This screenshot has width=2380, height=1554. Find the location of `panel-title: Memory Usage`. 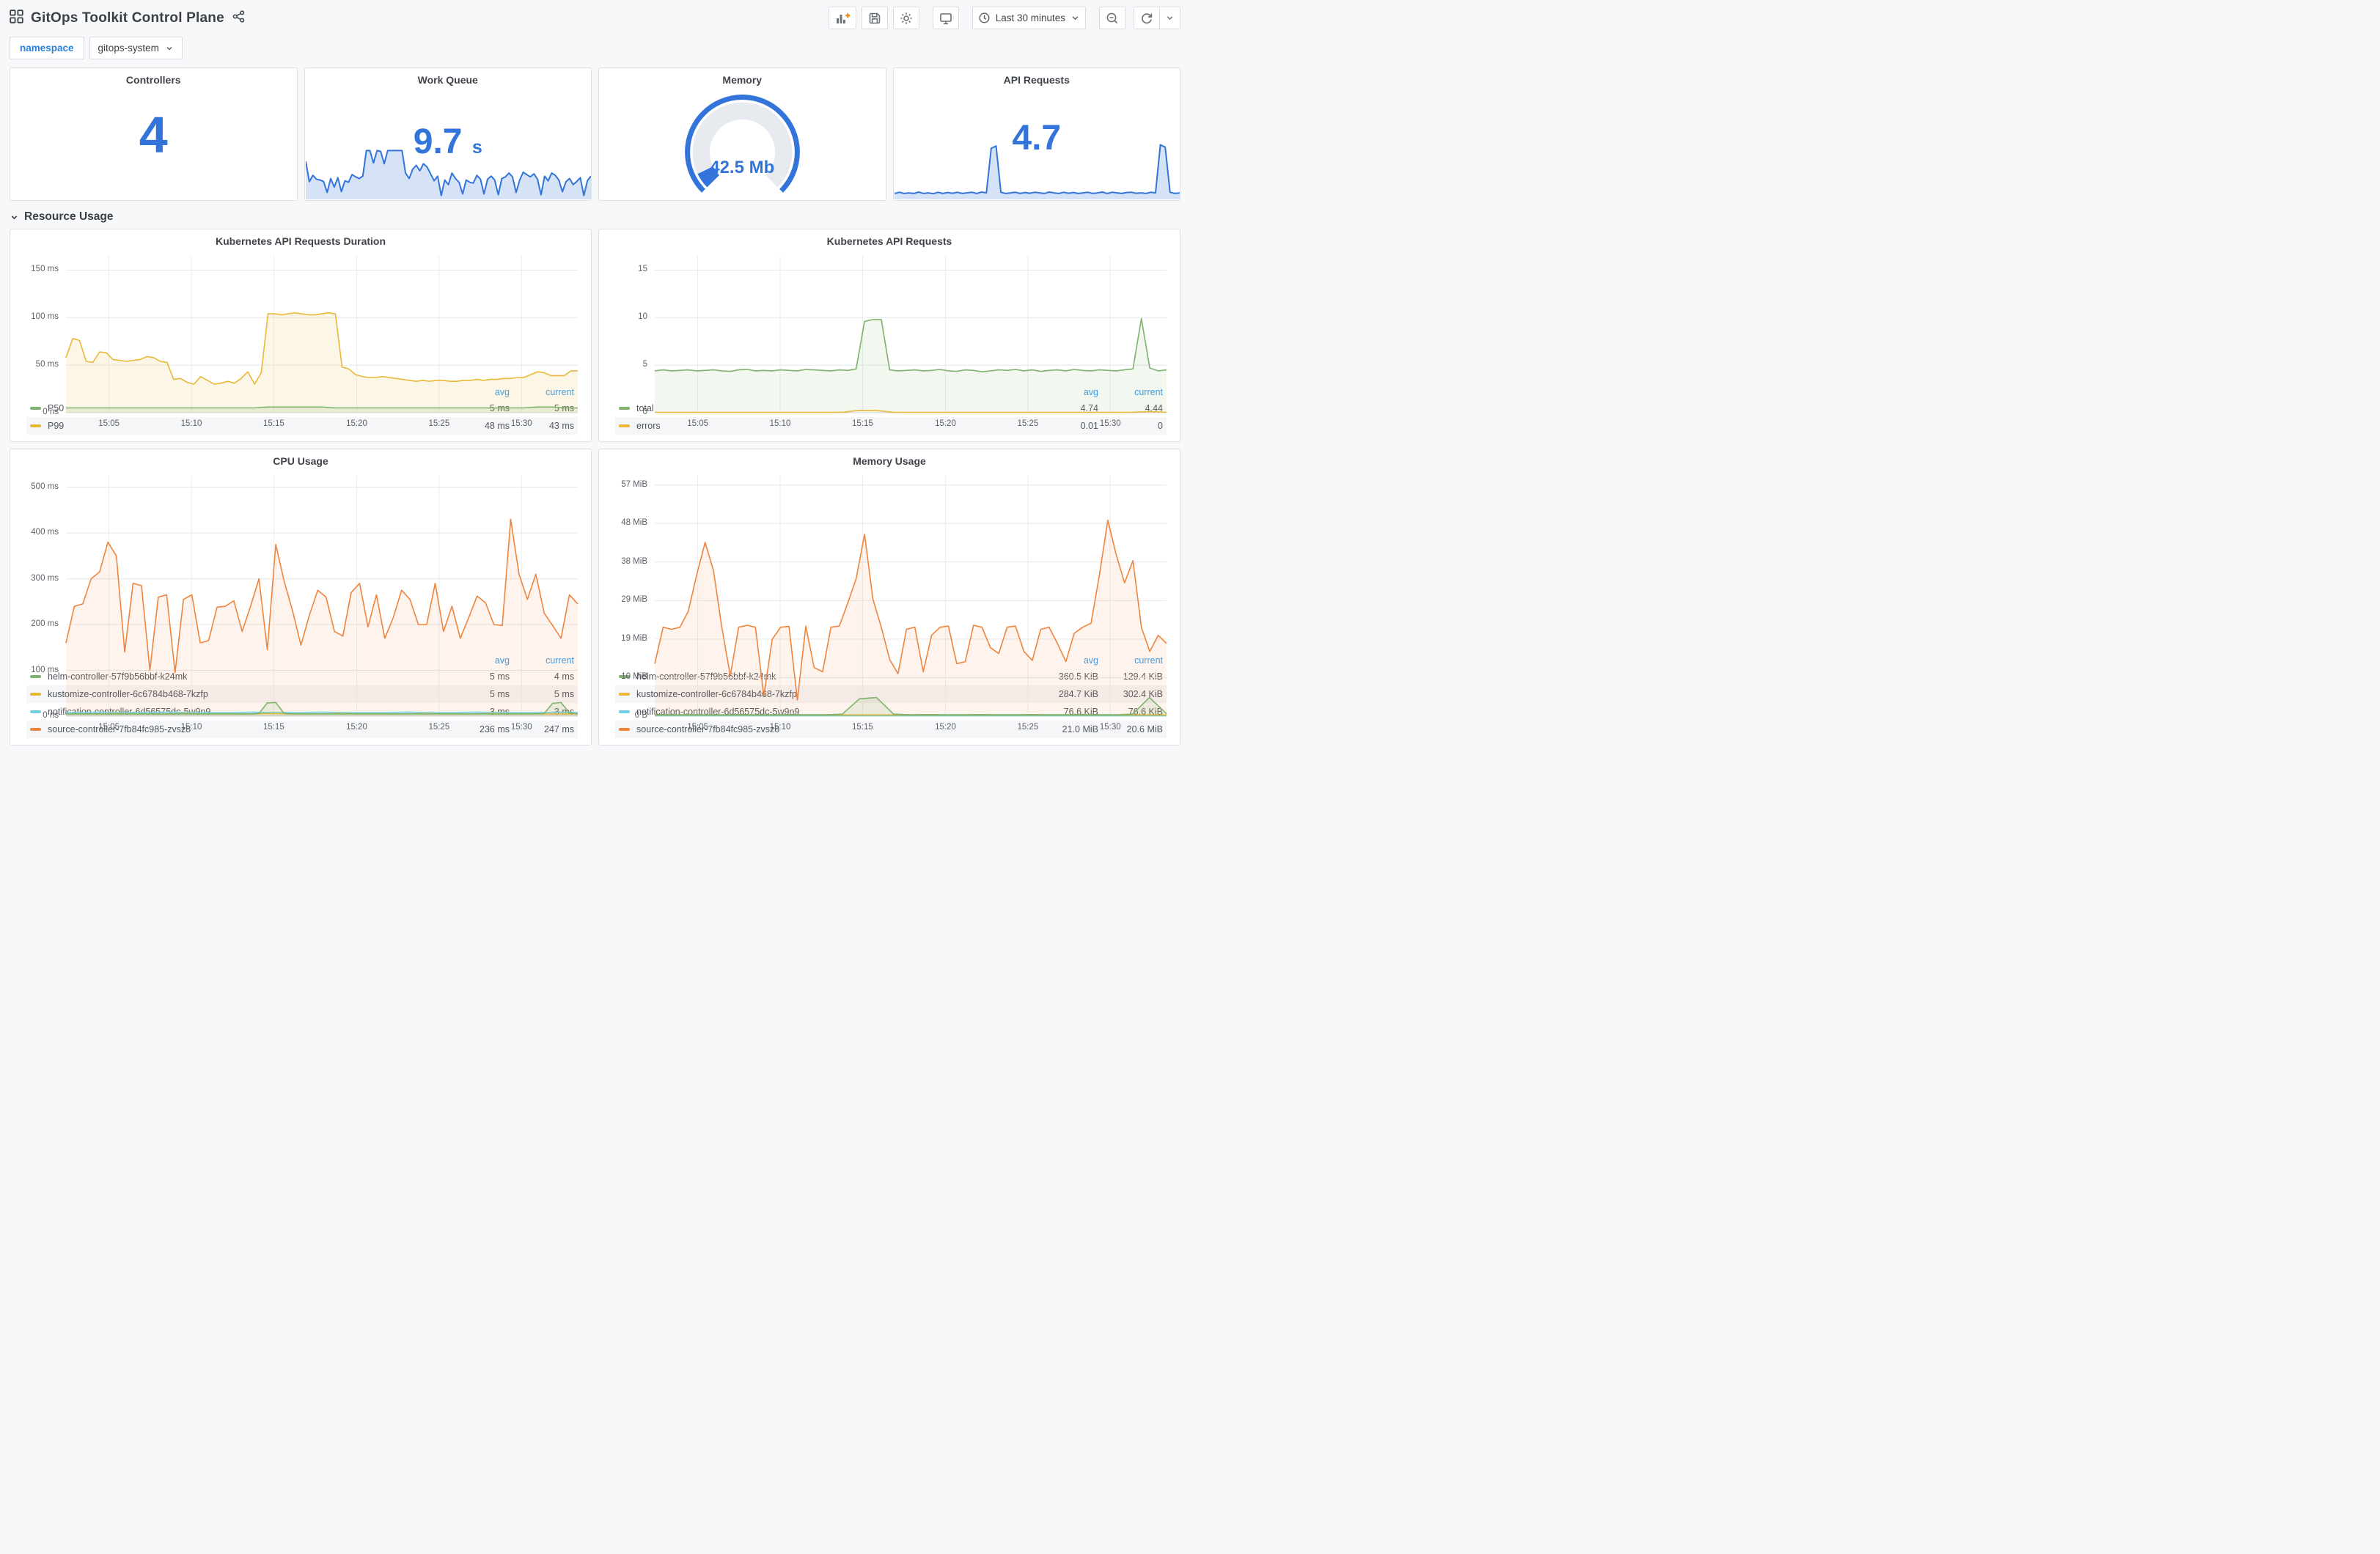

panel-title: Memory Usage is located at coordinates (890, 460).